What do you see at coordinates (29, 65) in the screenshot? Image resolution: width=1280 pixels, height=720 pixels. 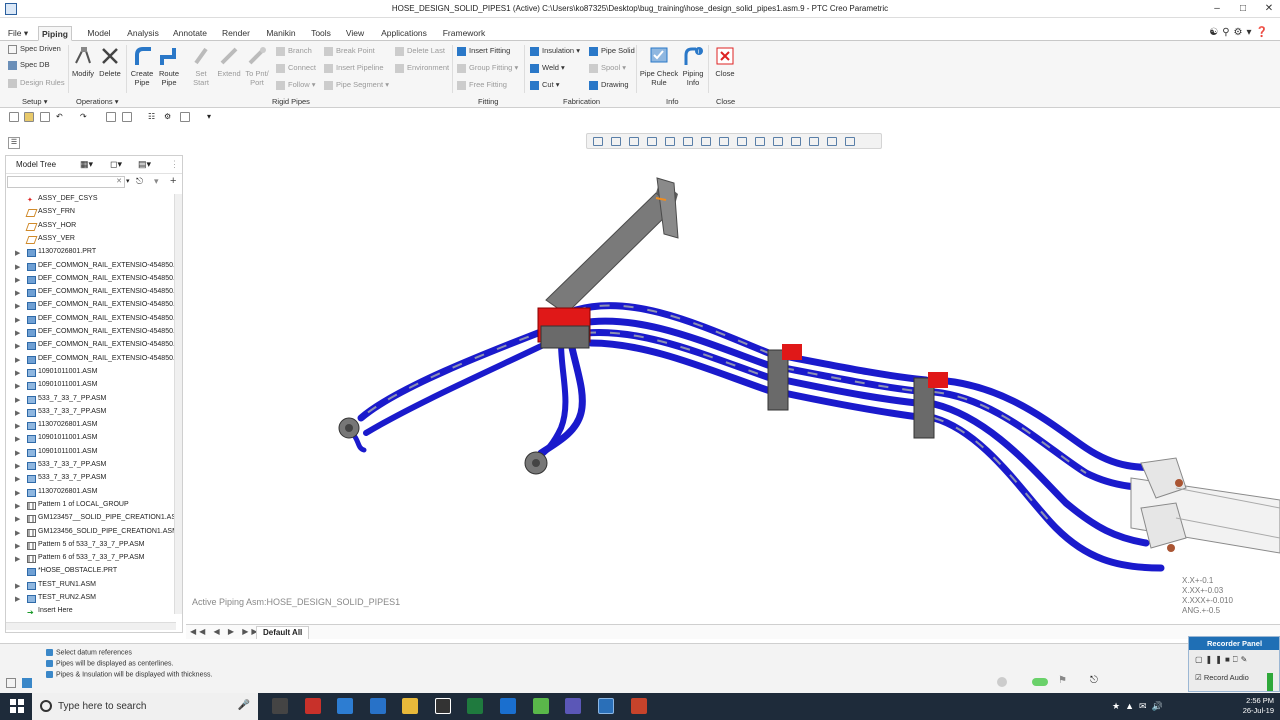 I see `spec-db-button: Spec DB` at bounding box center [29, 65].